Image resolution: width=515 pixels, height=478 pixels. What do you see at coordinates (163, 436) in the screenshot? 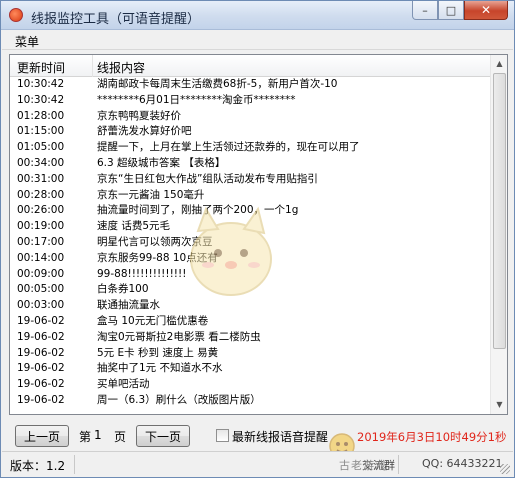
I see `next-page-button: 下一页` at bounding box center [163, 436].